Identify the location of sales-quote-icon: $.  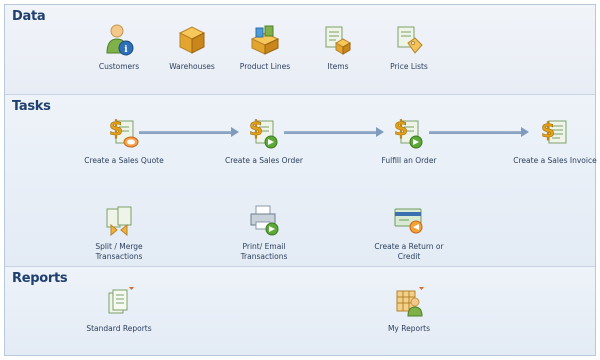
(124, 132).